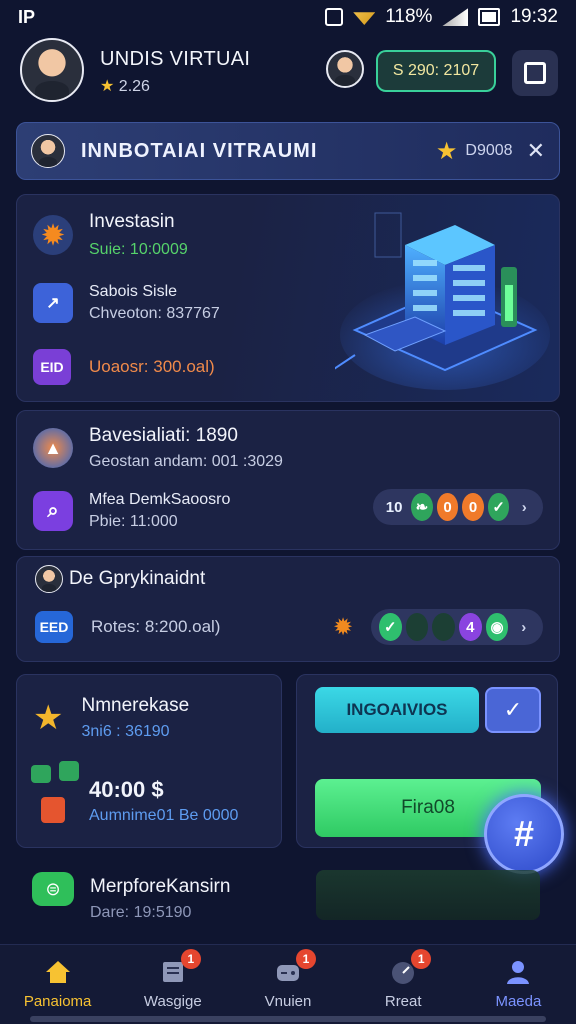  I want to click on rating-value: 2.26, so click(134, 86).